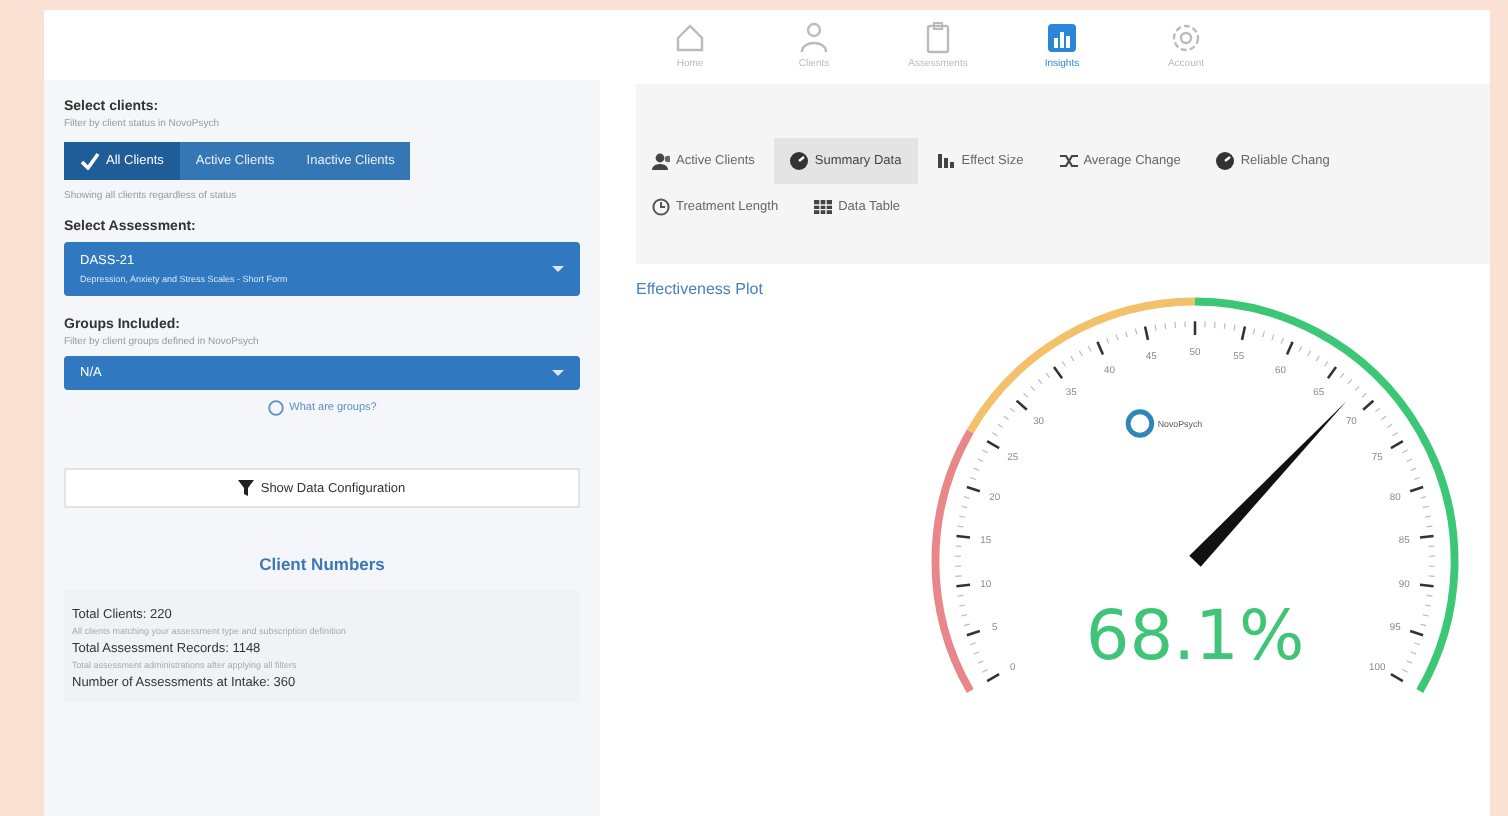 Image resolution: width=1508 pixels, height=816 pixels. What do you see at coordinates (946, 161) in the screenshot?
I see `bar-chart-icon` at bounding box center [946, 161].